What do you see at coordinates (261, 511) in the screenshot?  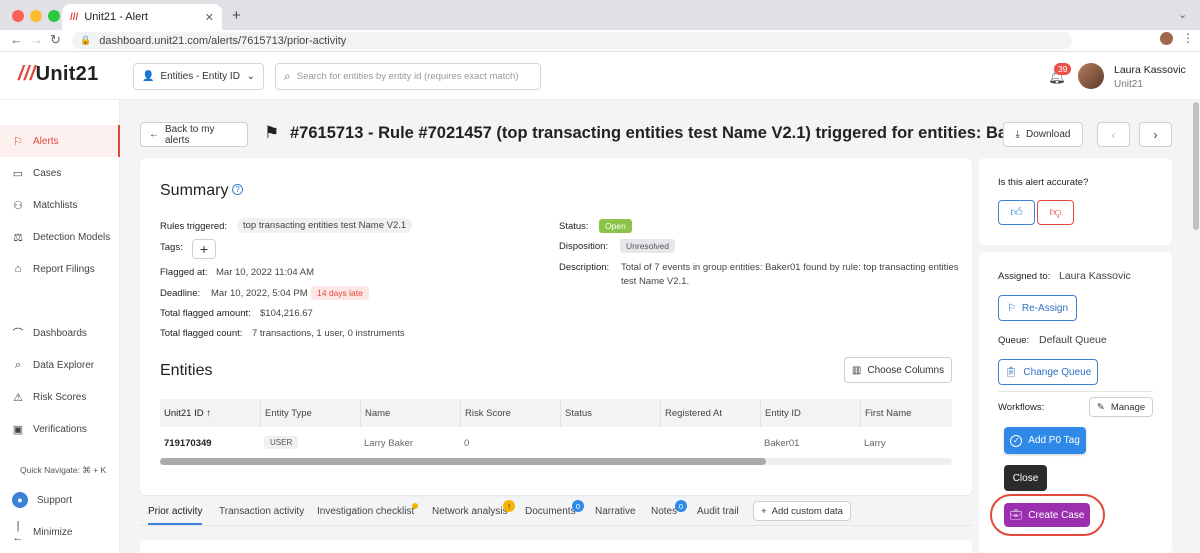 I see `tab-transaction-activity: Transaction activity` at bounding box center [261, 511].